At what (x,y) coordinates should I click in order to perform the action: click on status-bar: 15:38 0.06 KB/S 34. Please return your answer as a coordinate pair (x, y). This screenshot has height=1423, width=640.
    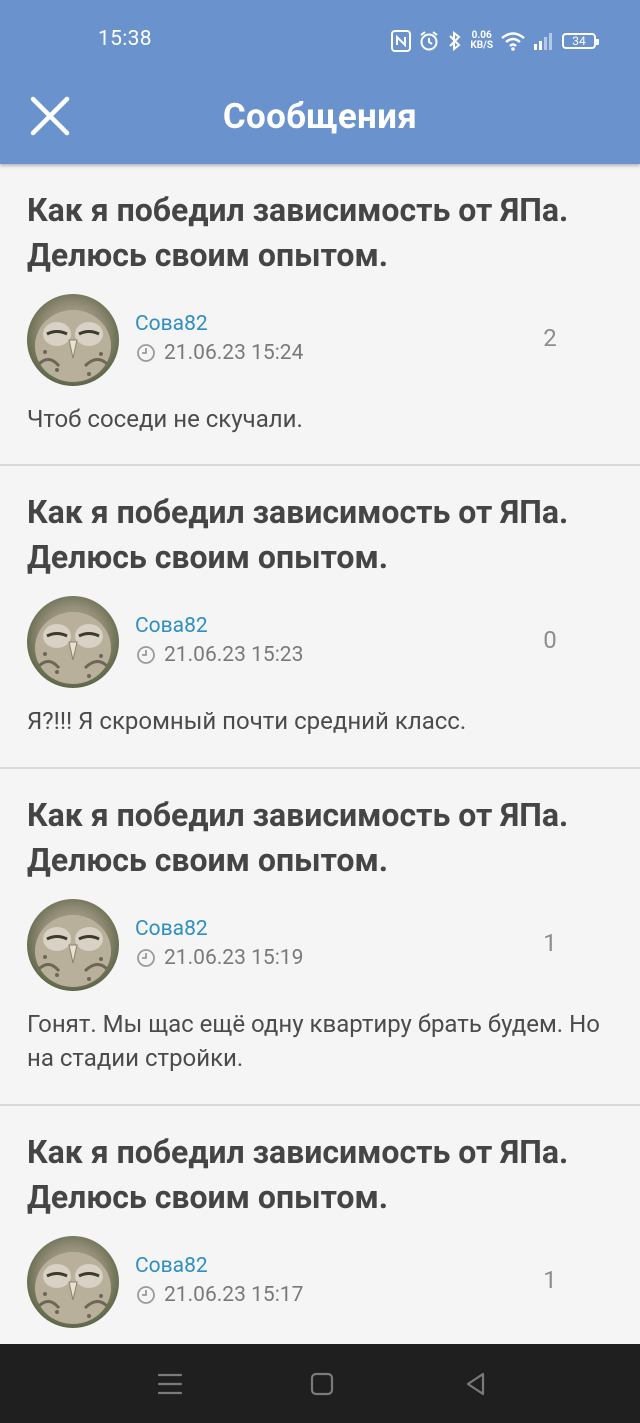
    Looking at the image, I should click on (320, 41).